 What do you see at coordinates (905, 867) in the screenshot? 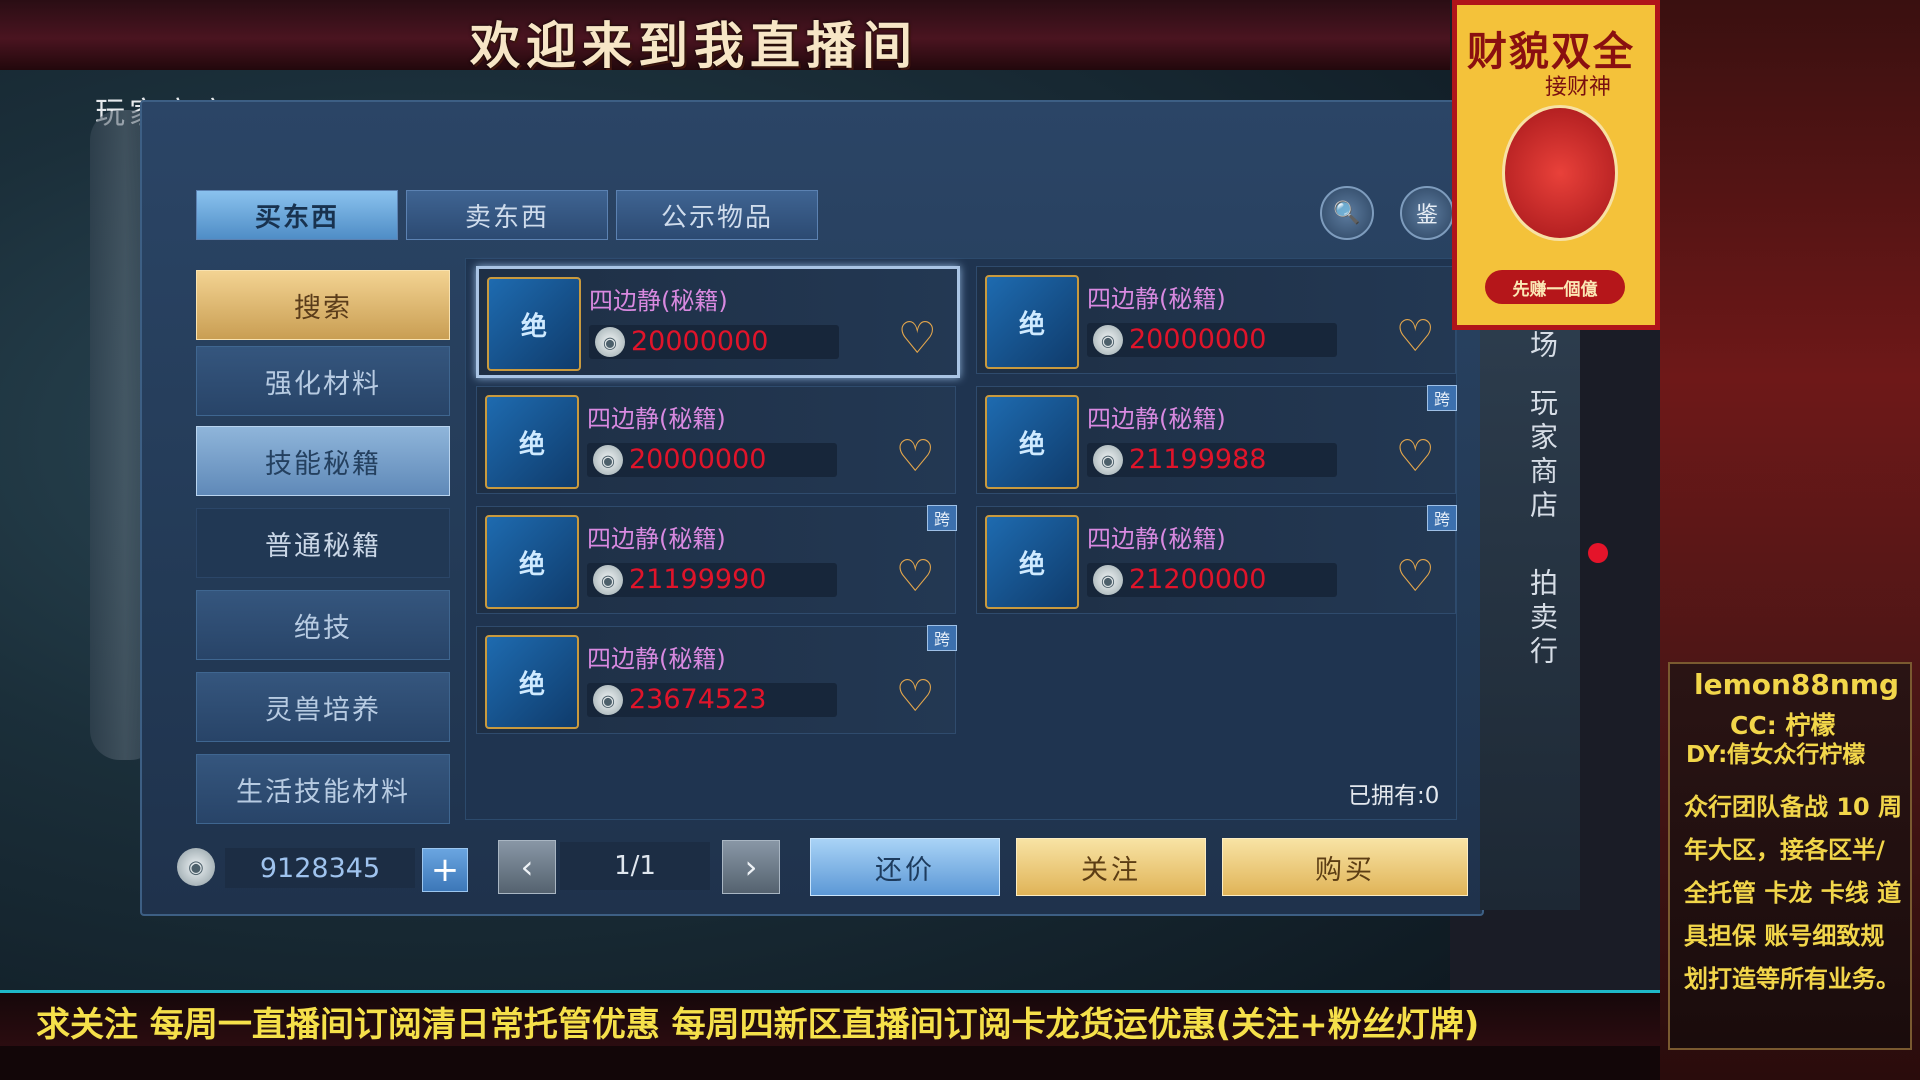
I see `counter-offer-button: 还价` at bounding box center [905, 867].